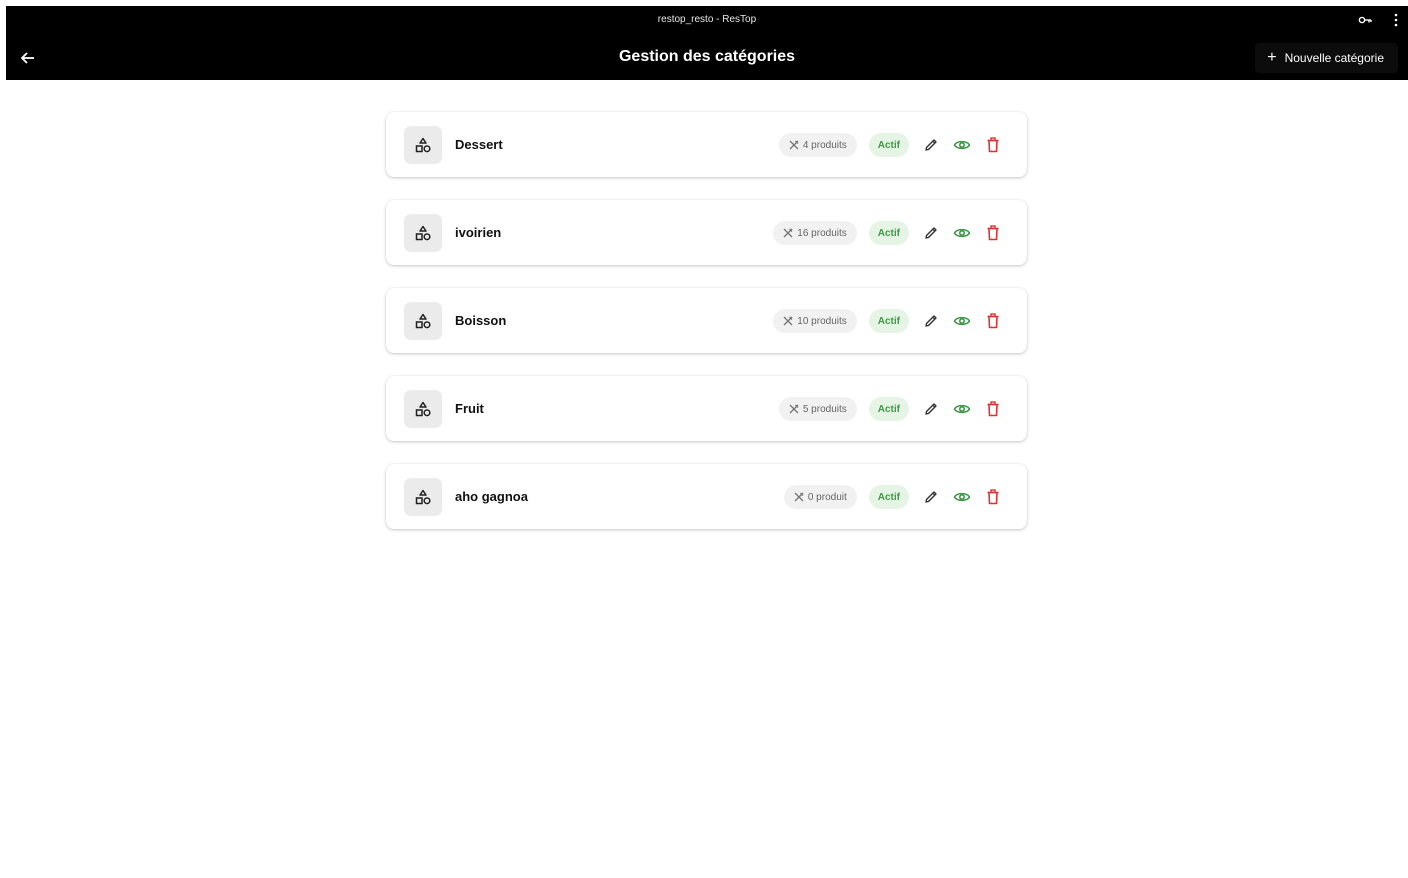 The height and width of the screenshot is (878, 1408). Describe the element at coordinates (822, 321) in the screenshot. I see `product-count-label: 10 produits` at that location.